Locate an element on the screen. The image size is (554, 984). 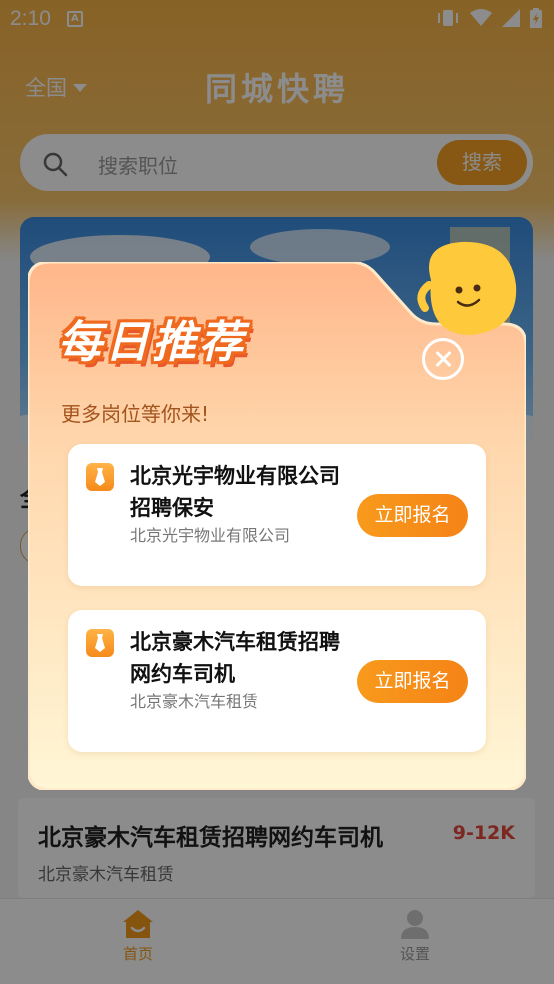
recommend-title: 北京光宇物业有限公司招聘保安 is located at coordinates (235, 492).